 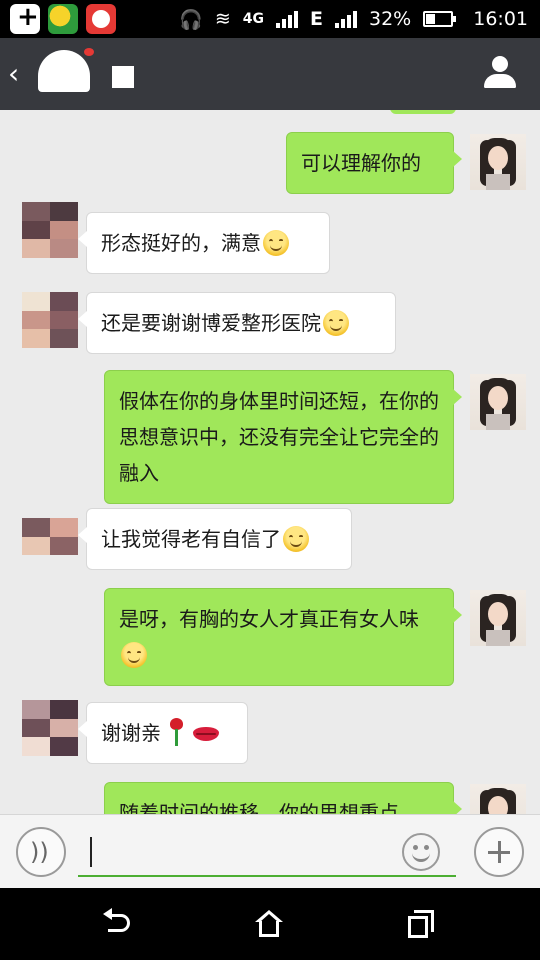 What do you see at coordinates (211, 323) in the screenshot?
I see `message-text: 还是要谢谢博爱整形医院` at bounding box center [211, 323].